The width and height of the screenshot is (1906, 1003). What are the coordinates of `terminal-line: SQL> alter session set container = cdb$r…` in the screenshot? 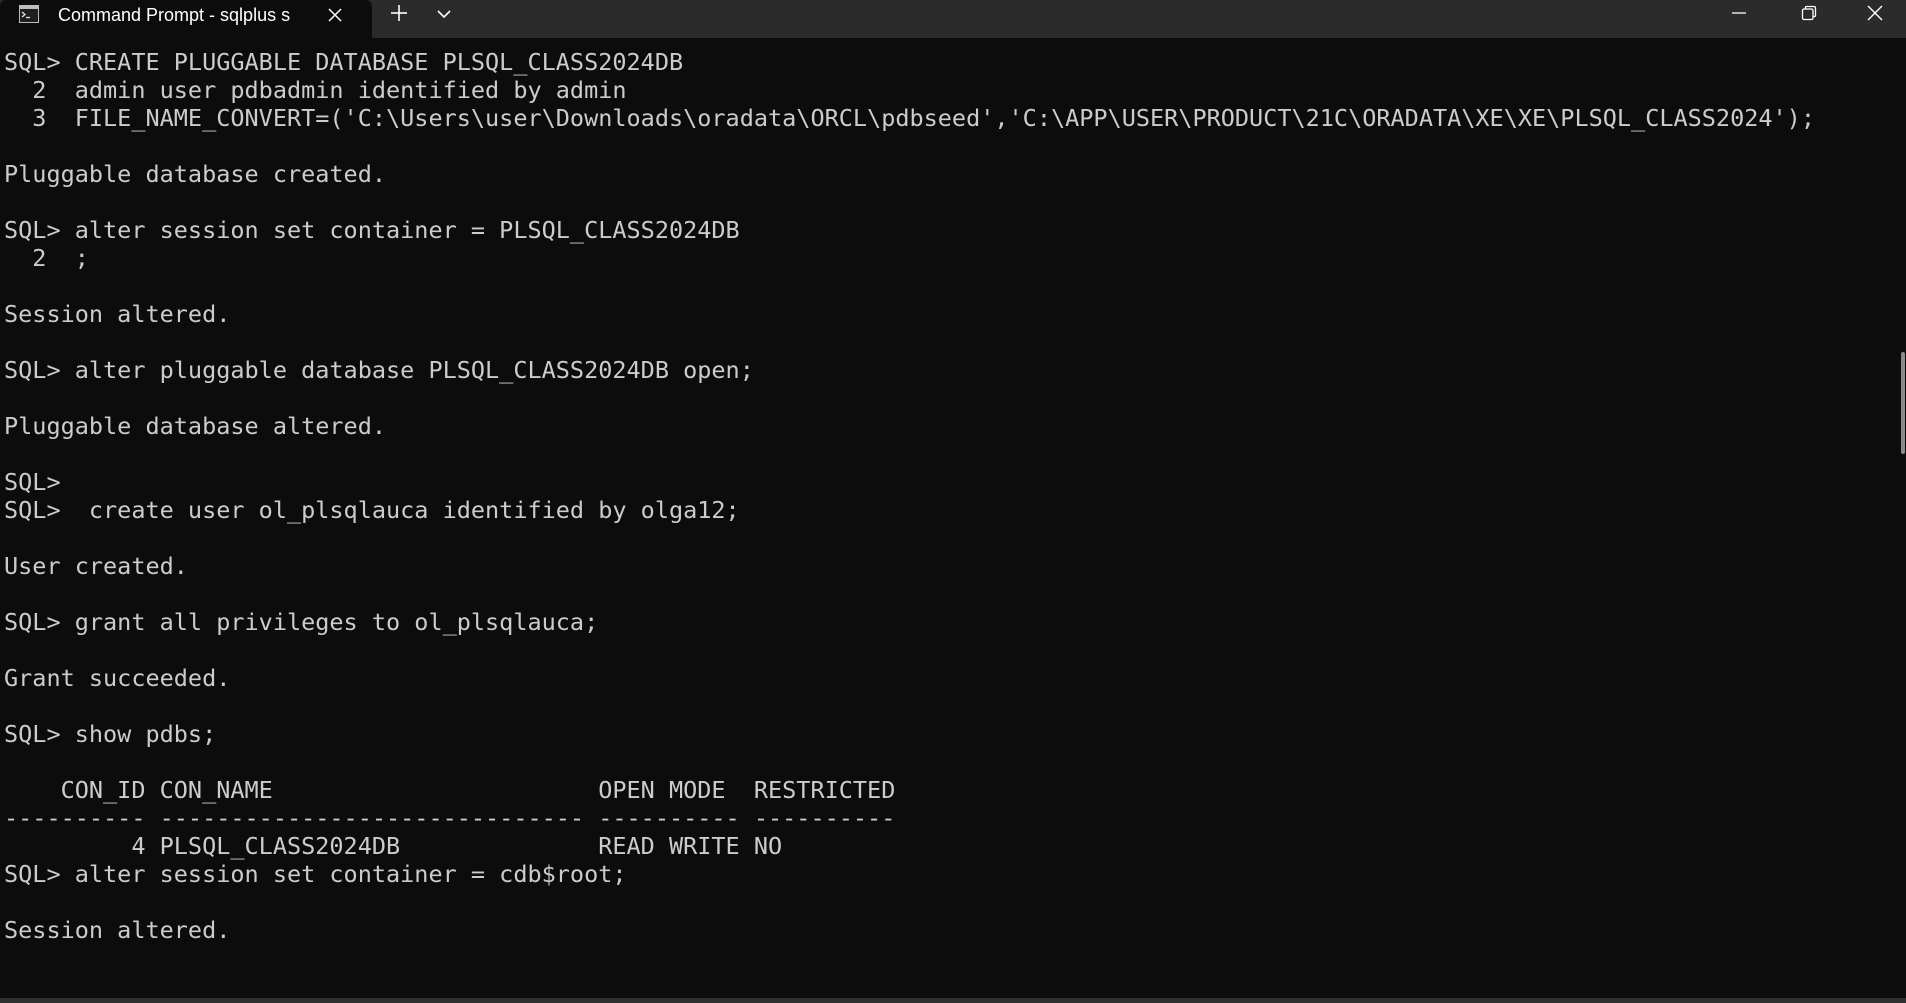 It's located at (315, 874).